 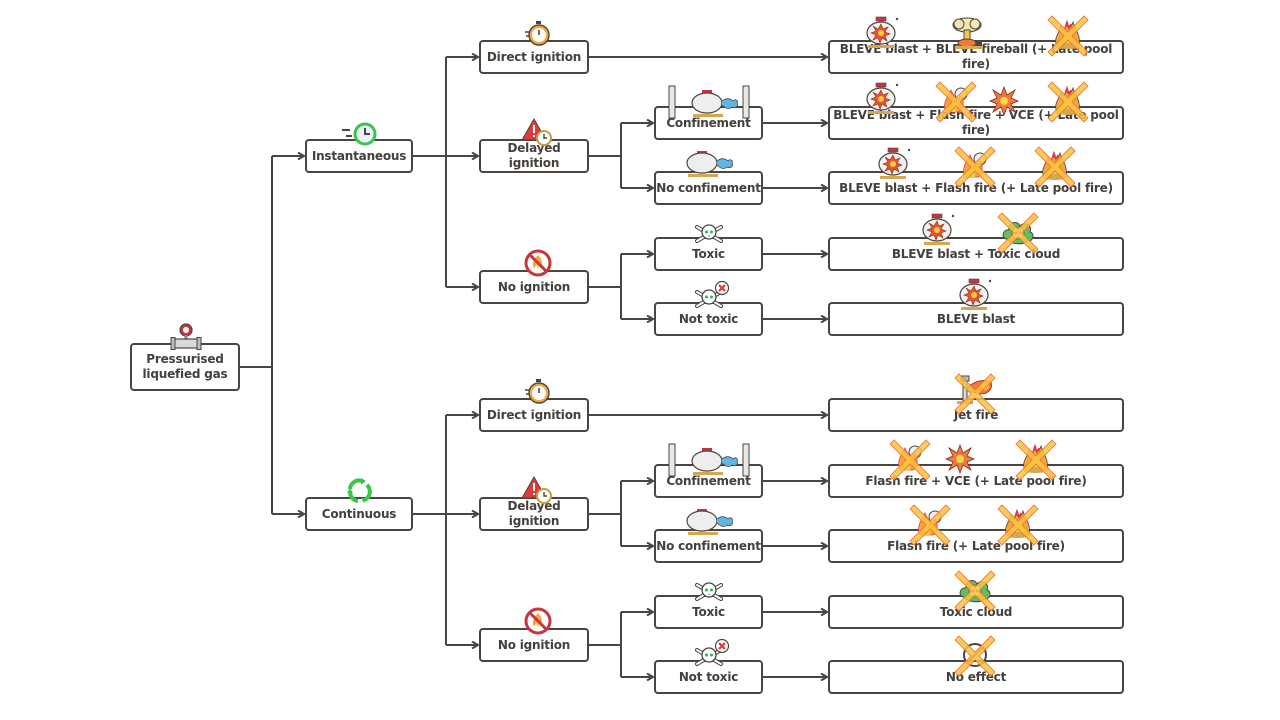 I want to click on release-label: Continuous, so click(x=359, y=513).